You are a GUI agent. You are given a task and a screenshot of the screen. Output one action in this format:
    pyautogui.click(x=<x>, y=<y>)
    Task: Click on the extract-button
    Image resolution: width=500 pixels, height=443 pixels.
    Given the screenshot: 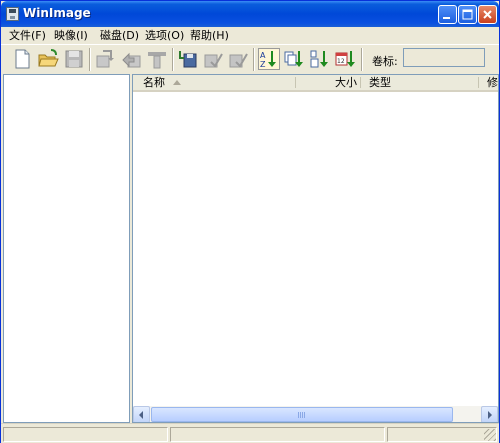 What is the action you would take?
    pyautogui.click(x=105, y=59)
    